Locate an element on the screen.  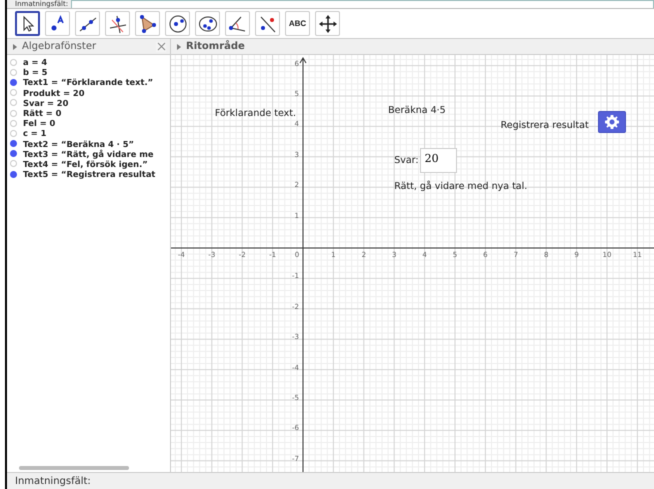
settings-button is located at coordinates (612, 122).